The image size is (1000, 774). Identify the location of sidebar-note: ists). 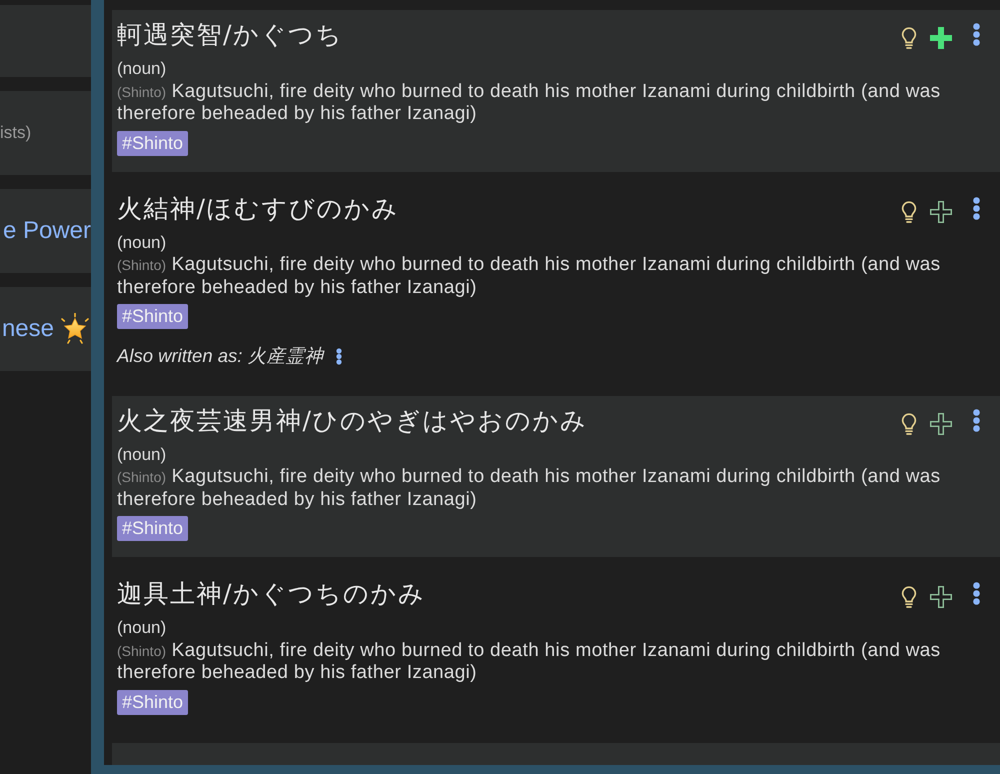
(16, 133).